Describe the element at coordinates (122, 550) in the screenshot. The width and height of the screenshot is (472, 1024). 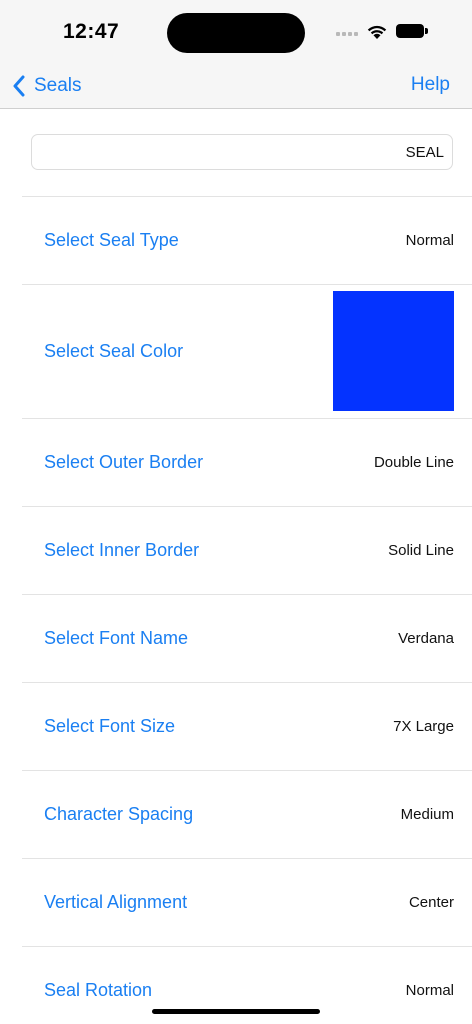
I see `inner-border-label: Select Inner Border` at that location.